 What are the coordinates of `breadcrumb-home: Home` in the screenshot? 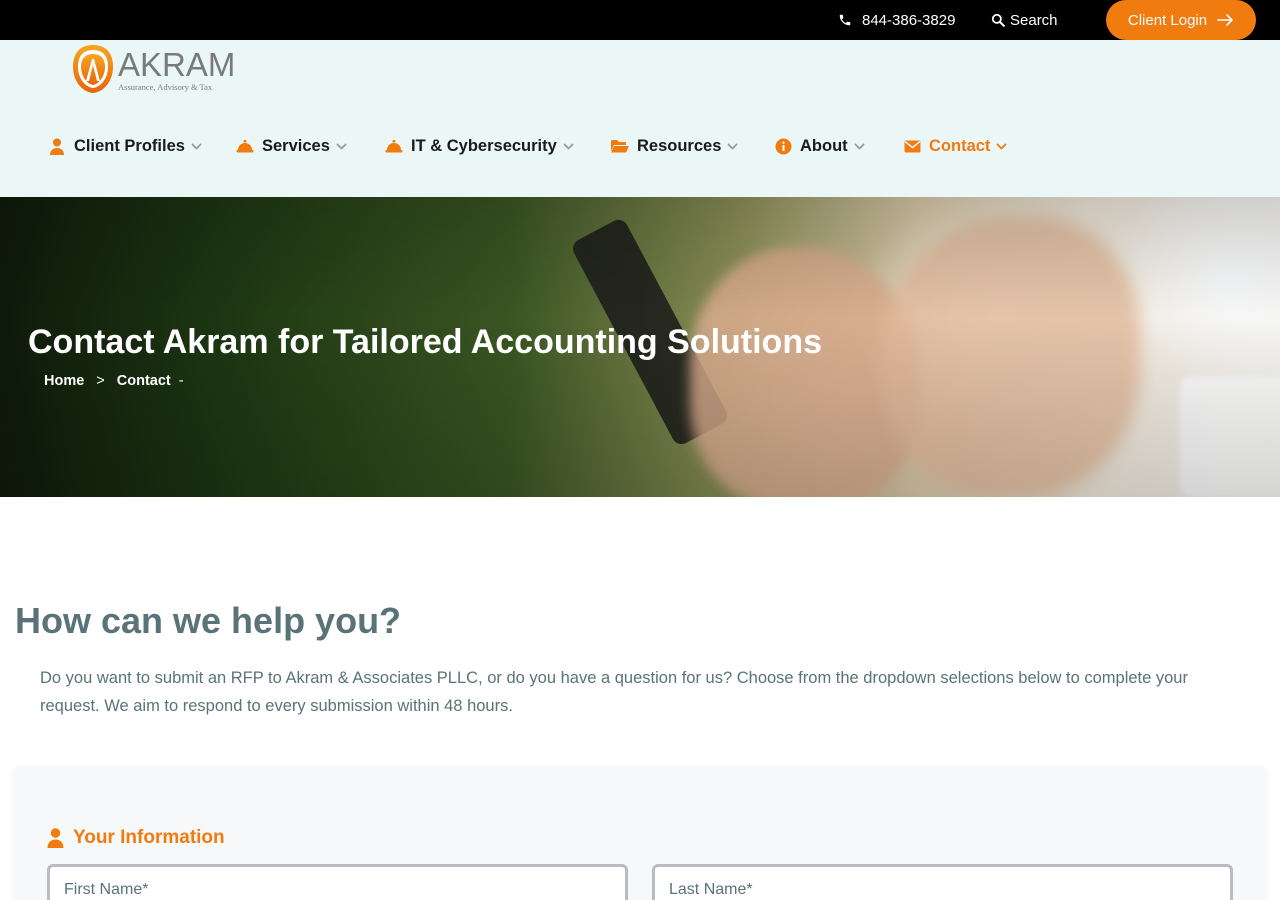 It's located at (64, 381).